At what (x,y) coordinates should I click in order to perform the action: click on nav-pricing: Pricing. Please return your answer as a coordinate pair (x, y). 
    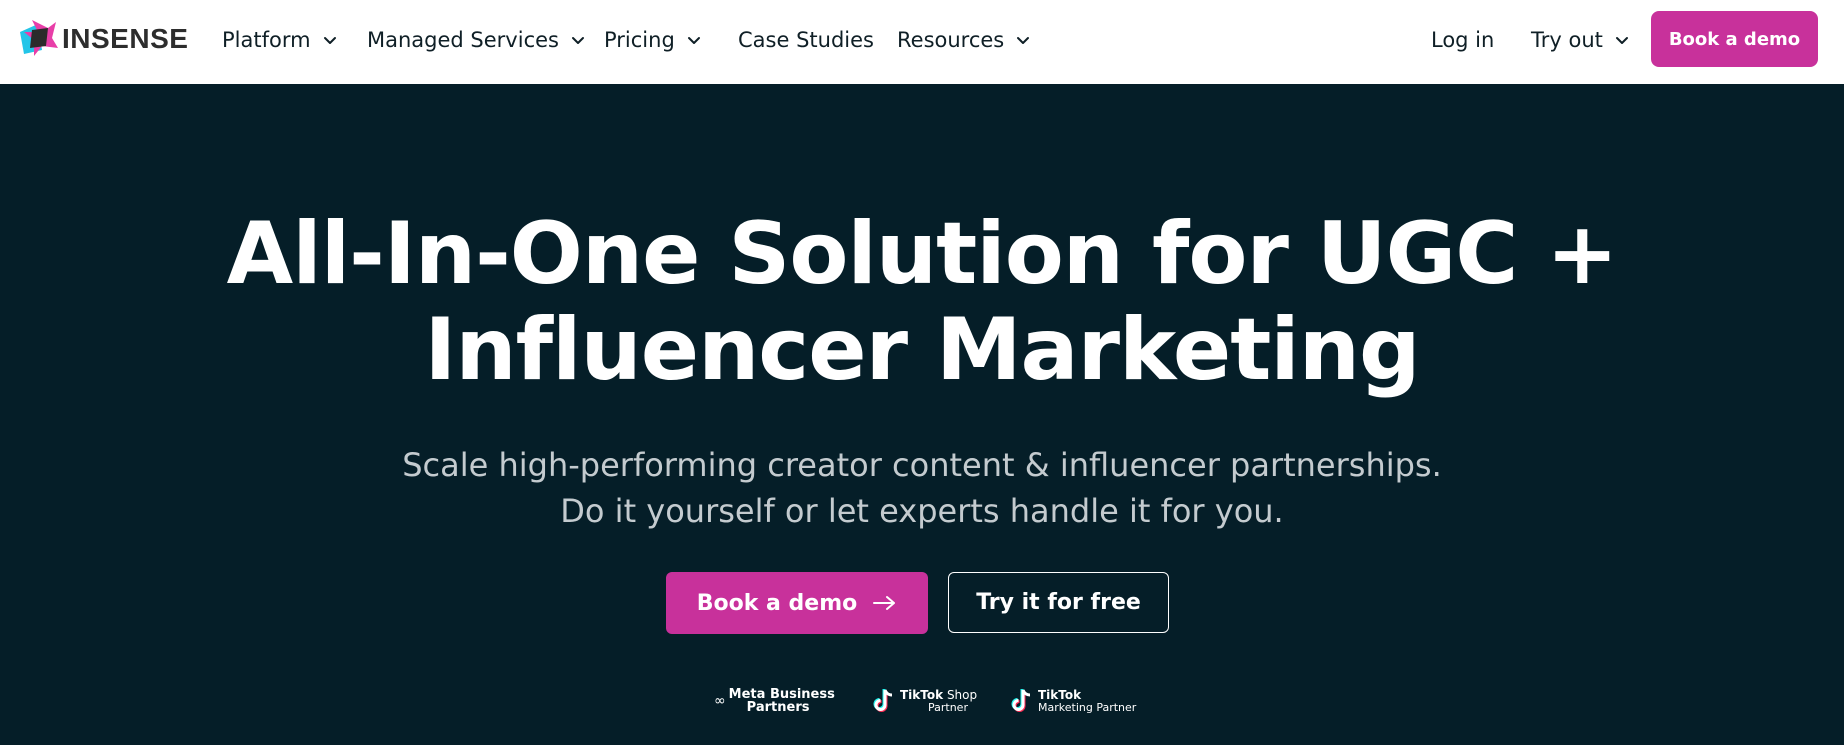
    Looking at the image, I should click on (652, 40).